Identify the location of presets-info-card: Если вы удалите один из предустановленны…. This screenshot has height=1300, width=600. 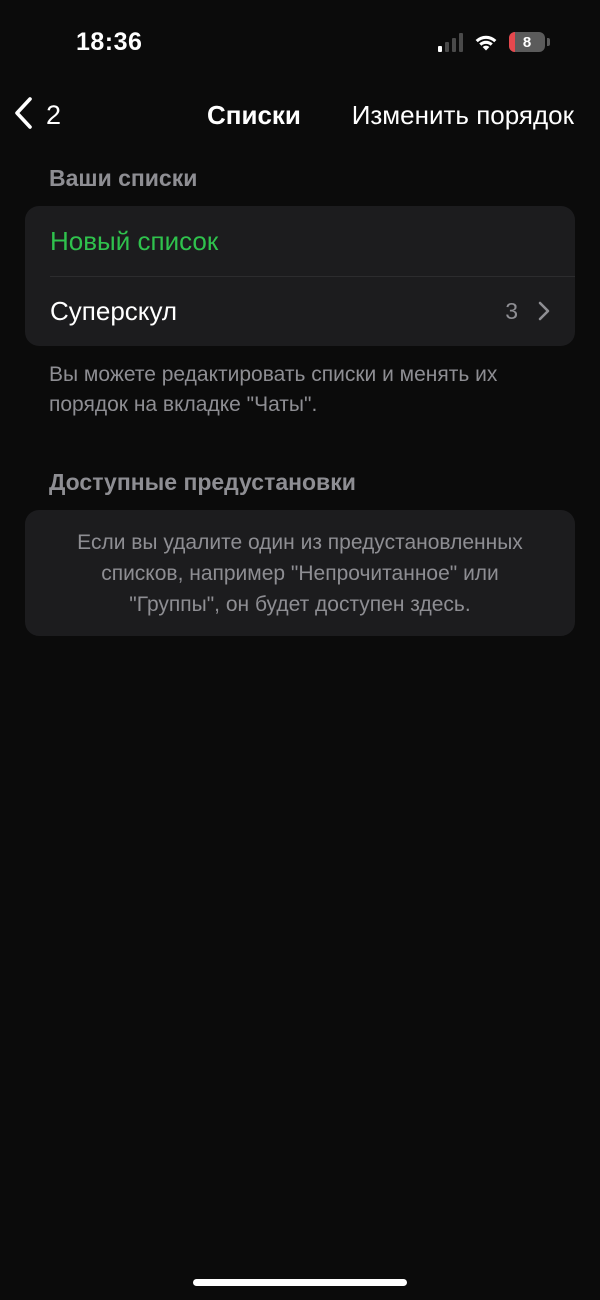
(300, 573).